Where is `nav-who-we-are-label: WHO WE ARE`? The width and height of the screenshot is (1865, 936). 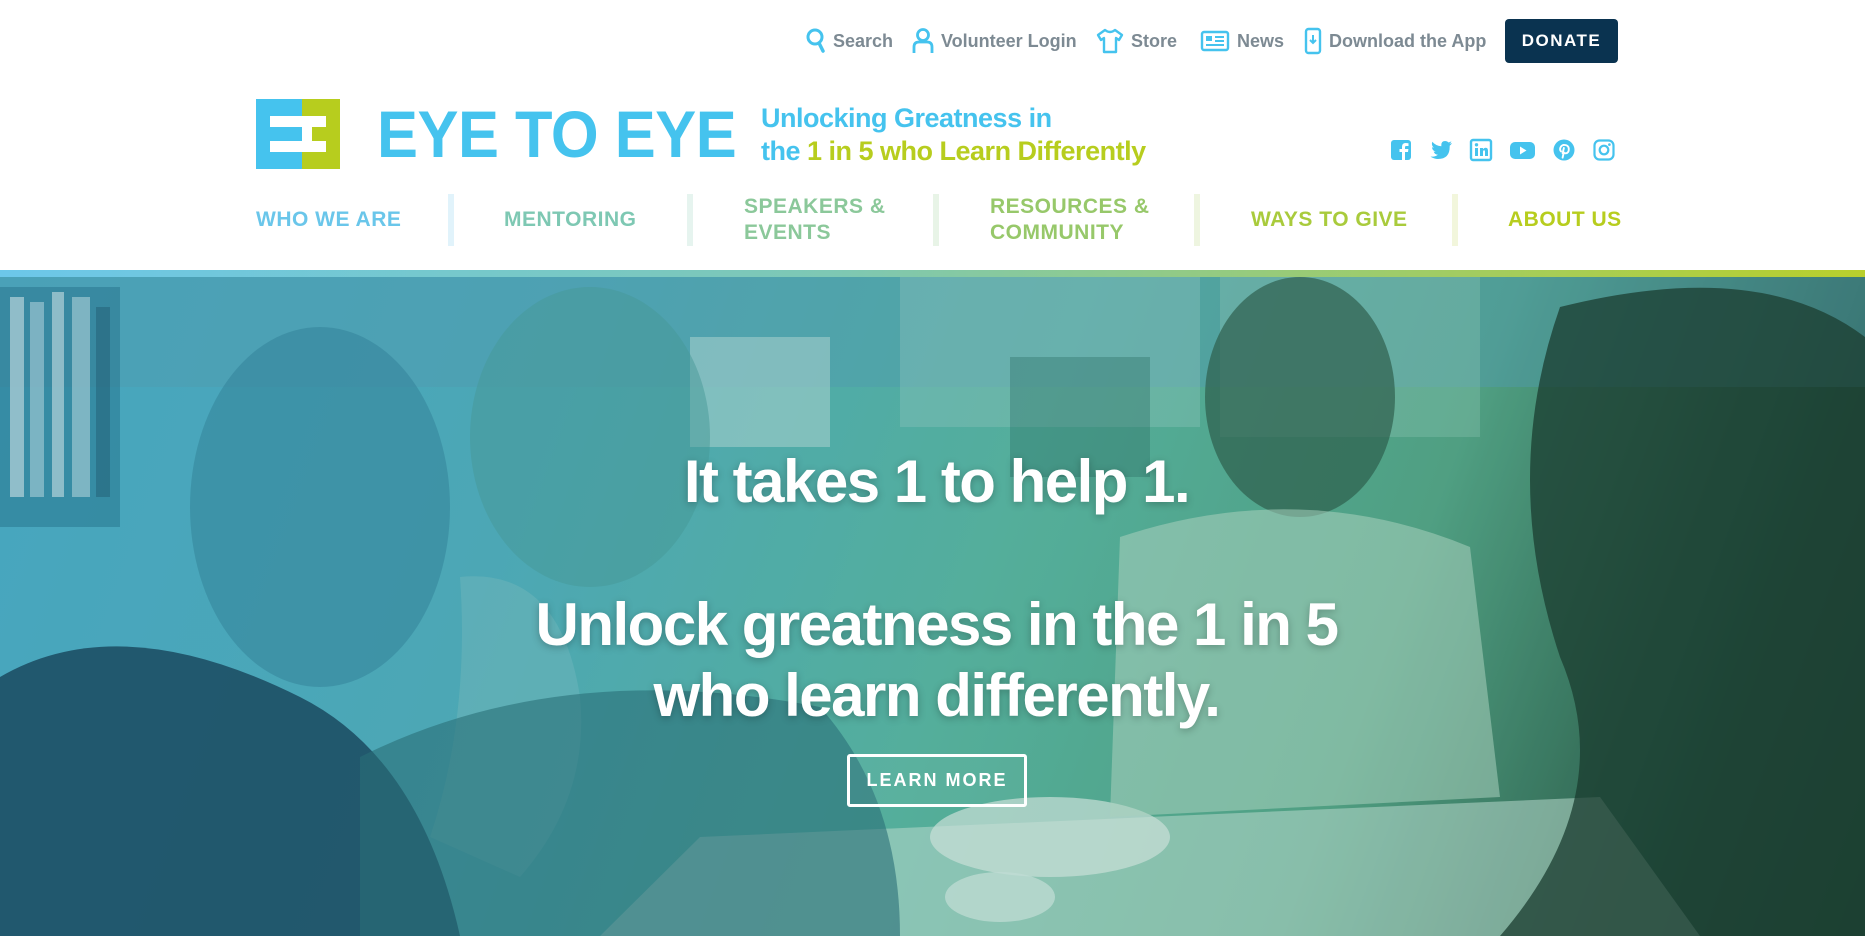 nav-who-we-are-label: WHO WE ARE is located at coordinates (329, 219).